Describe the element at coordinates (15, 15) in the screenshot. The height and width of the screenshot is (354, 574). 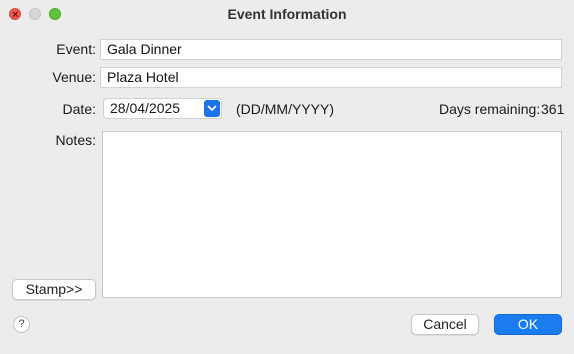
I see `close-window-button` at that location.